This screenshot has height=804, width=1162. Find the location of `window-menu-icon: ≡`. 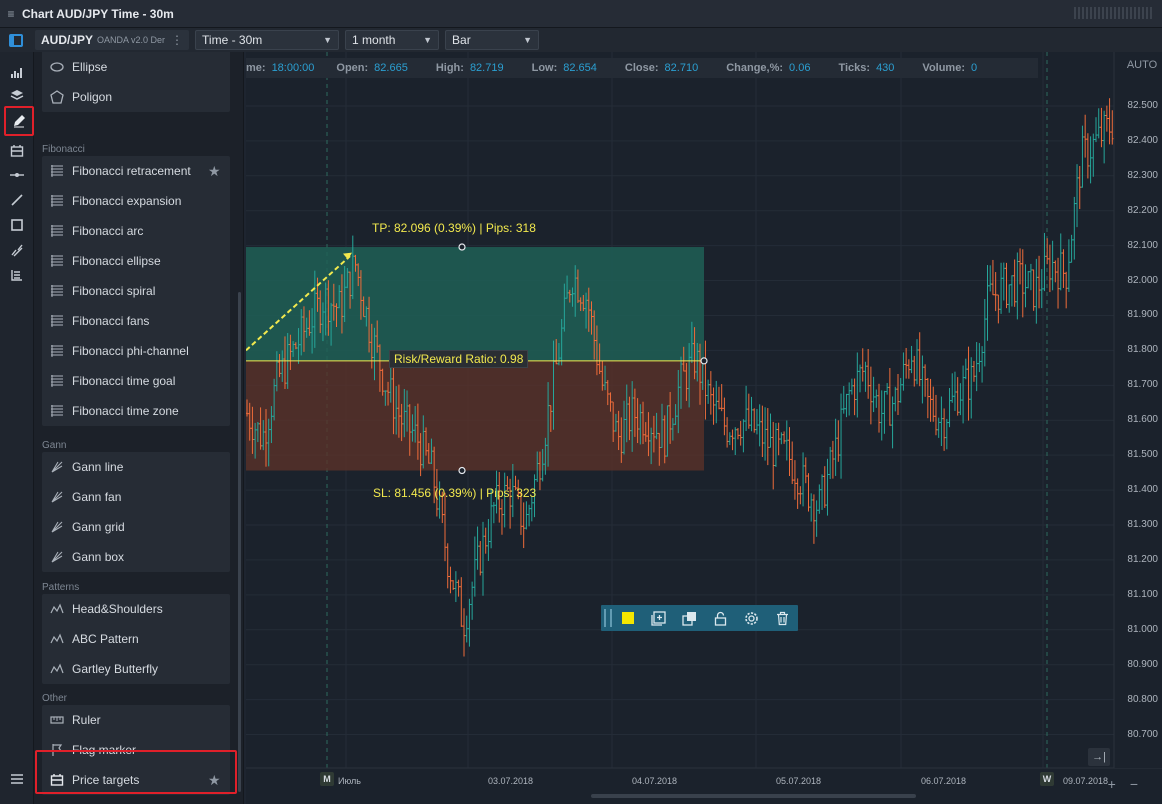

window-menu-icon: ≡ is located at coordinates (11, 14).